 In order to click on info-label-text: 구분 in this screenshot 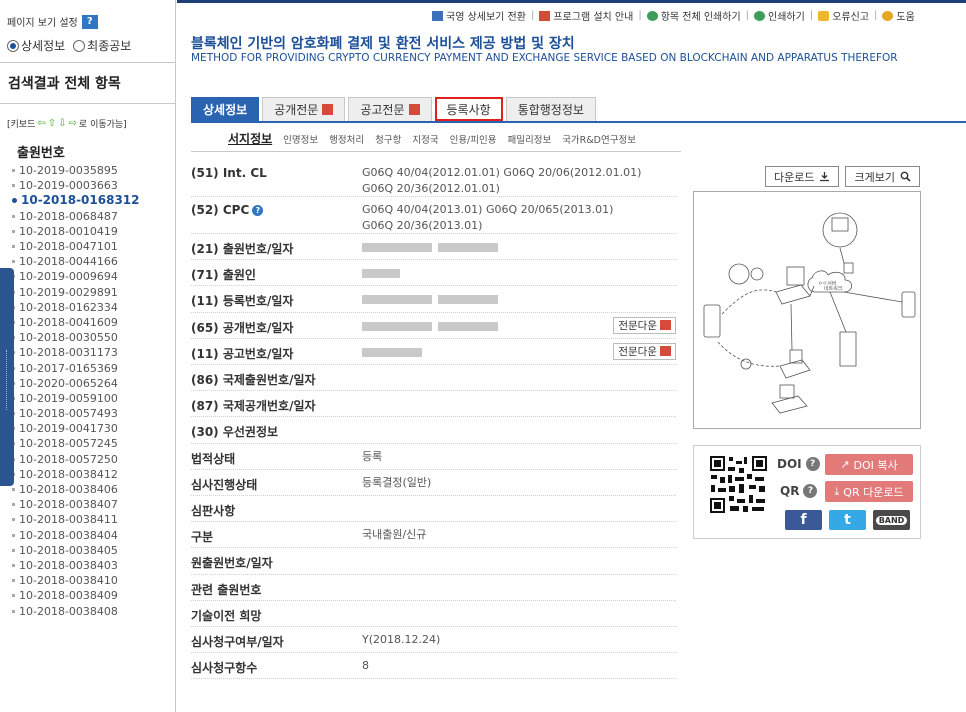, I will do `click(202, 537)`.